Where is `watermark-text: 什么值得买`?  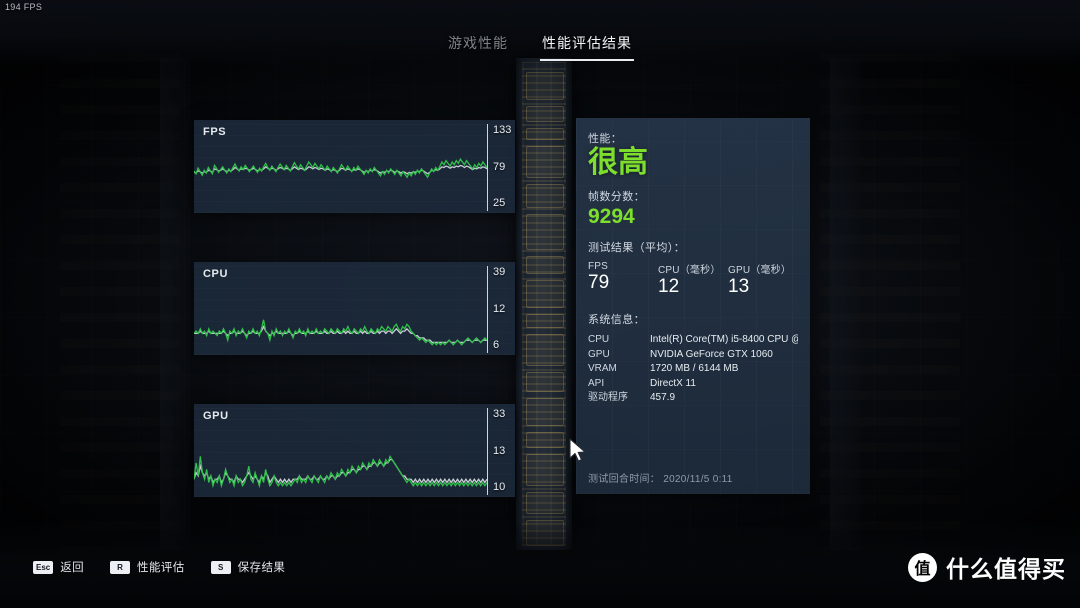 watermark-text: 什么值得买 is located at coordinates (1006, 569).